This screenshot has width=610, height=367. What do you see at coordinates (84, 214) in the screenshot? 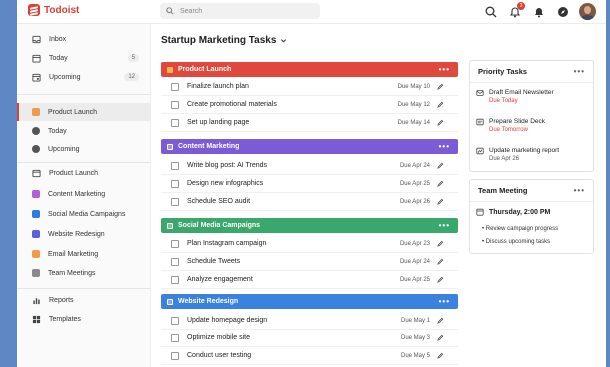
I see `sidebar-project-social-media: Social Media Campaigns` at bounding box center [84, 214].